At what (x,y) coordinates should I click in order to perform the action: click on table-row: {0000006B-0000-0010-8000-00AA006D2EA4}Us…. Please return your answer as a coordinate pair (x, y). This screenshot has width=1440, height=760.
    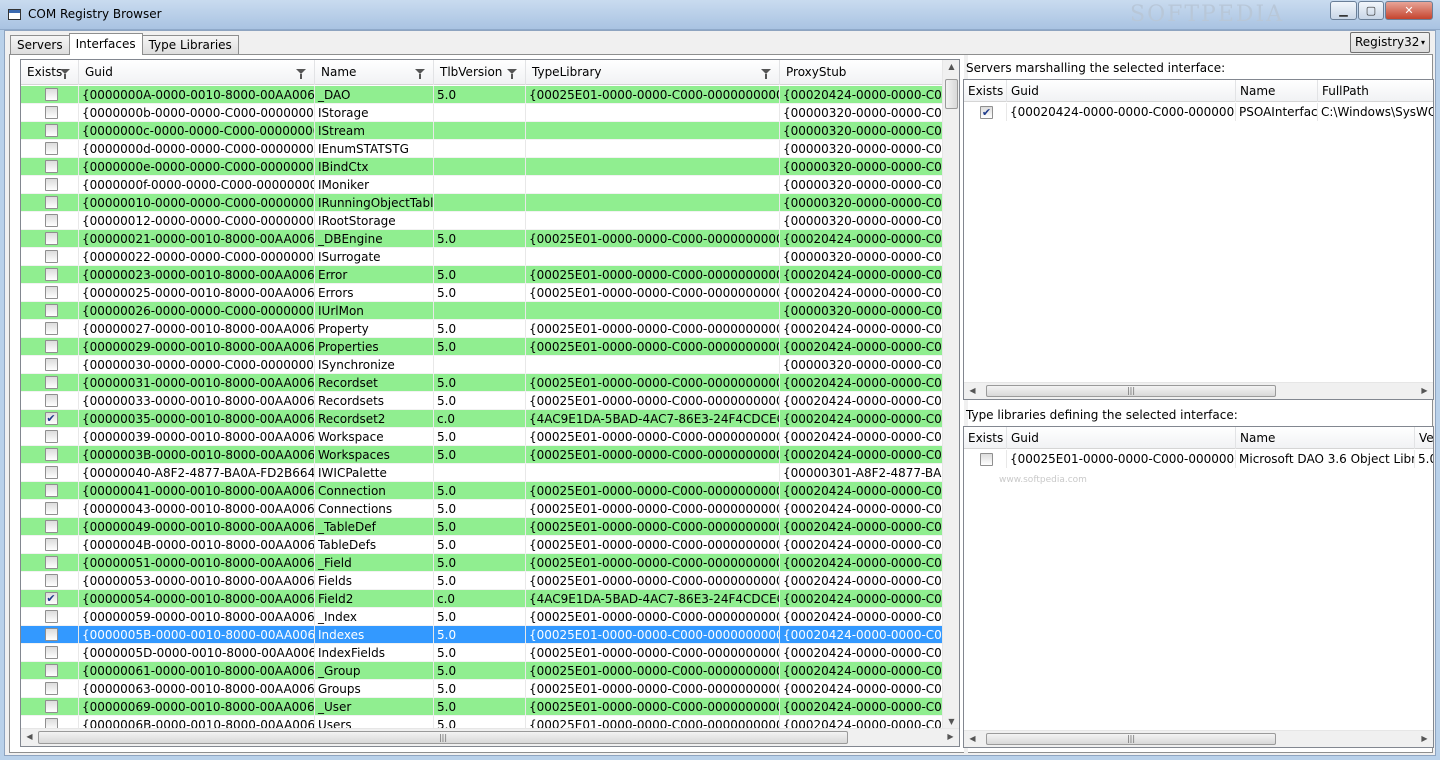
    Looking at the image, I should click on (481, 722).